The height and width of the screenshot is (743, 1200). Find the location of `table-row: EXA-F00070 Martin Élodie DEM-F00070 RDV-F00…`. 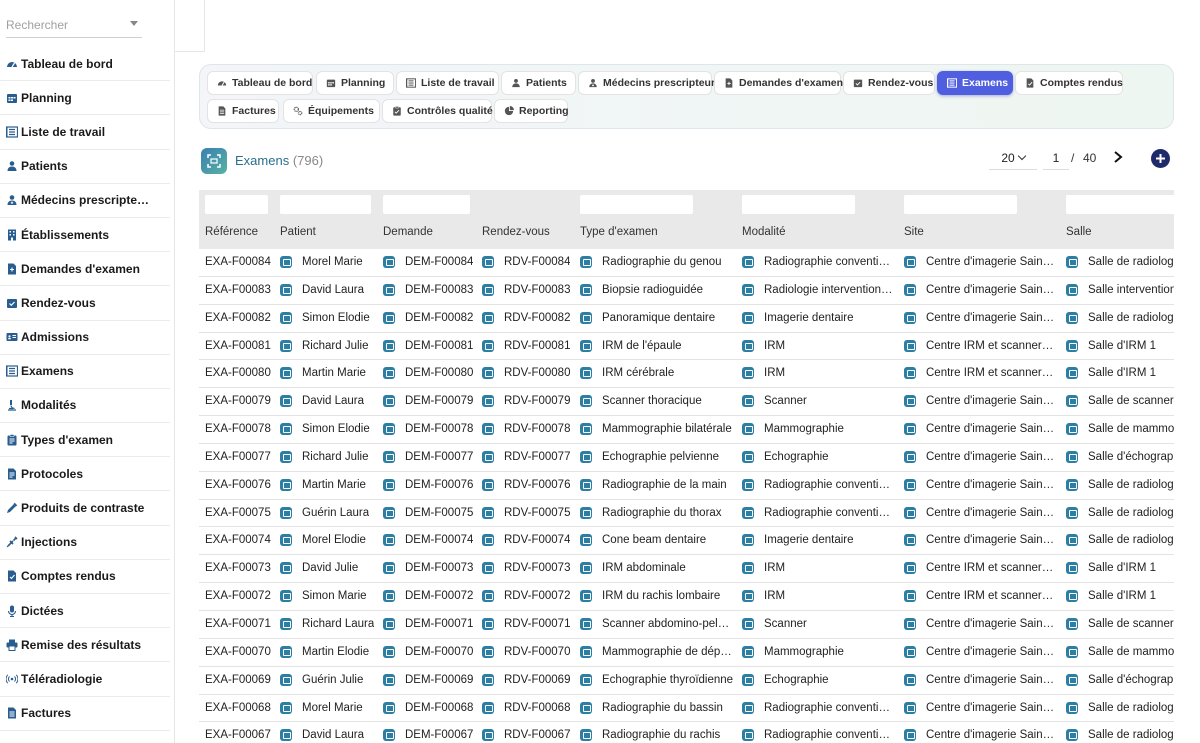

table-row: EXA-F00070 Martin Élodie DEM-F00070 RDV-F00… is located at coordinates (686, 653).